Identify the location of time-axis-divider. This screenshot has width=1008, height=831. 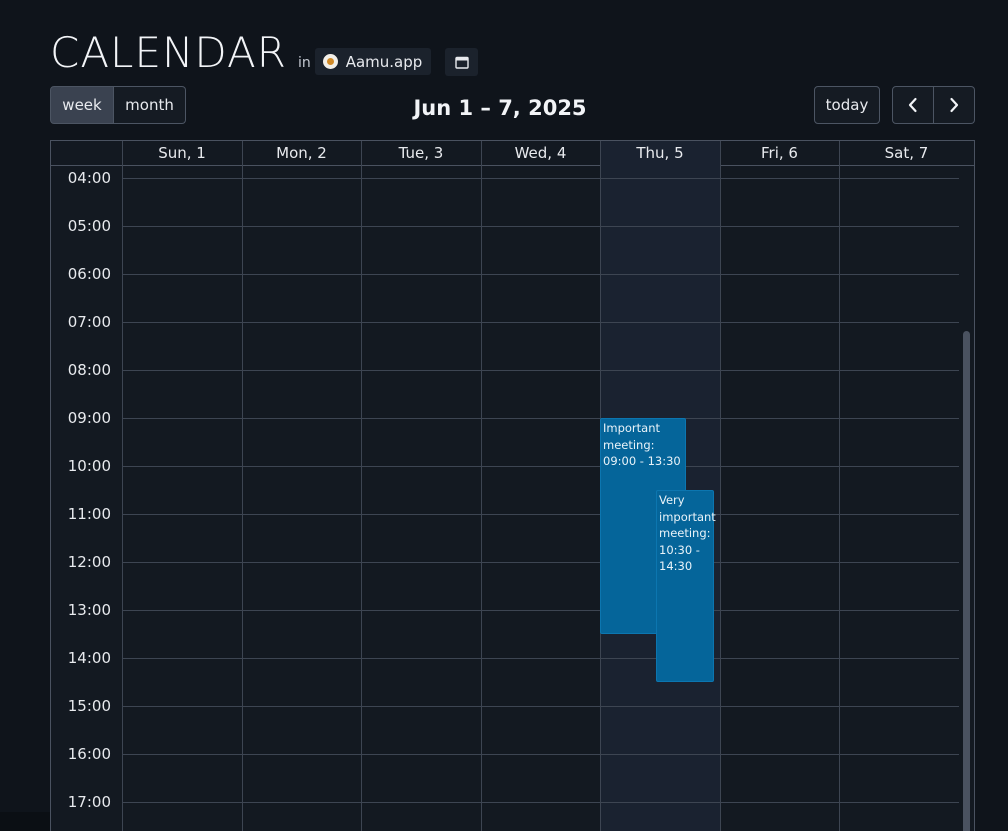
(122, 498).